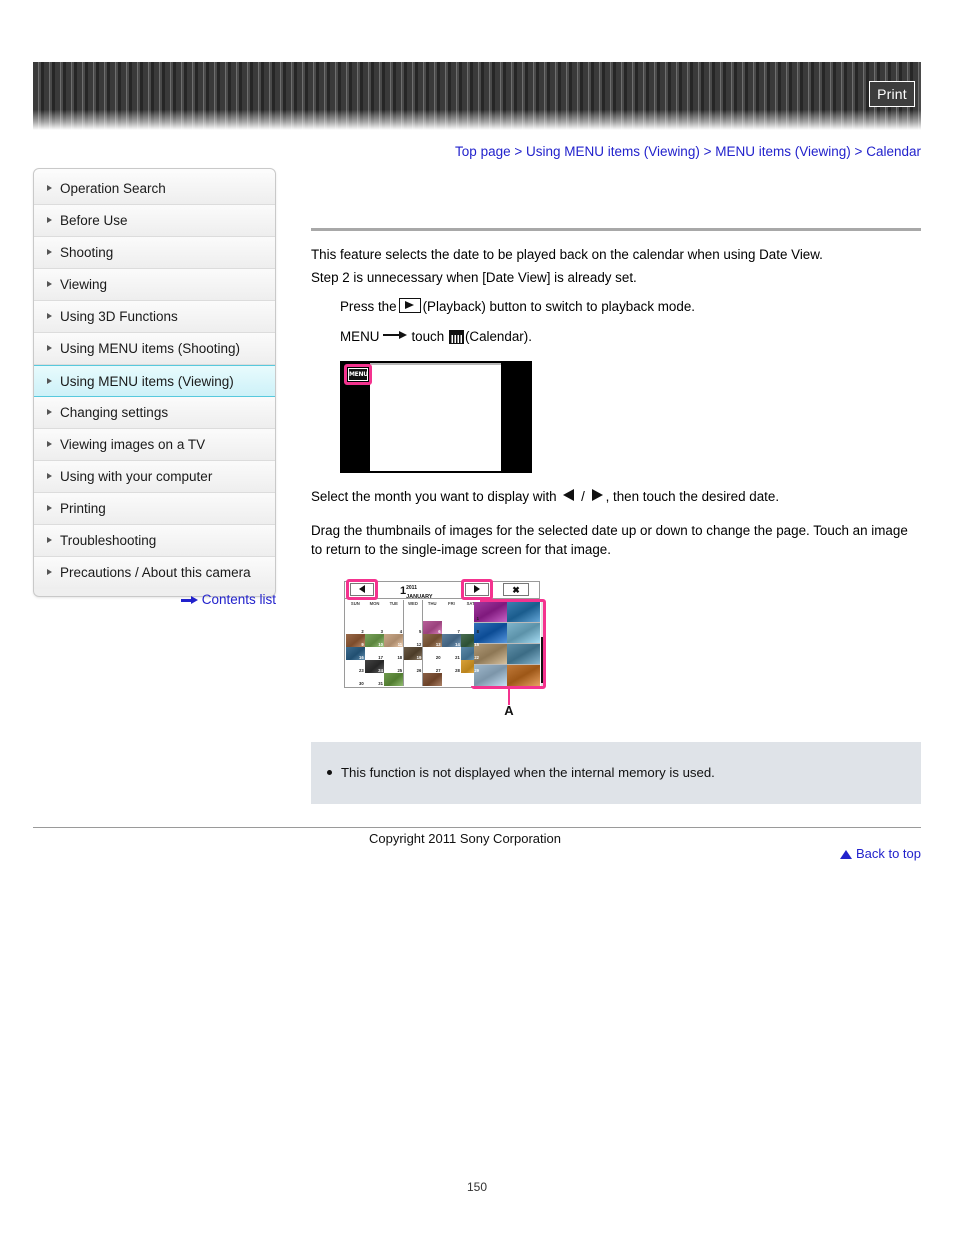 The width and height of the screenshot is (954, 1235). I want to click on sidebar-item-label: Troubleshooting, so click(108, 540).